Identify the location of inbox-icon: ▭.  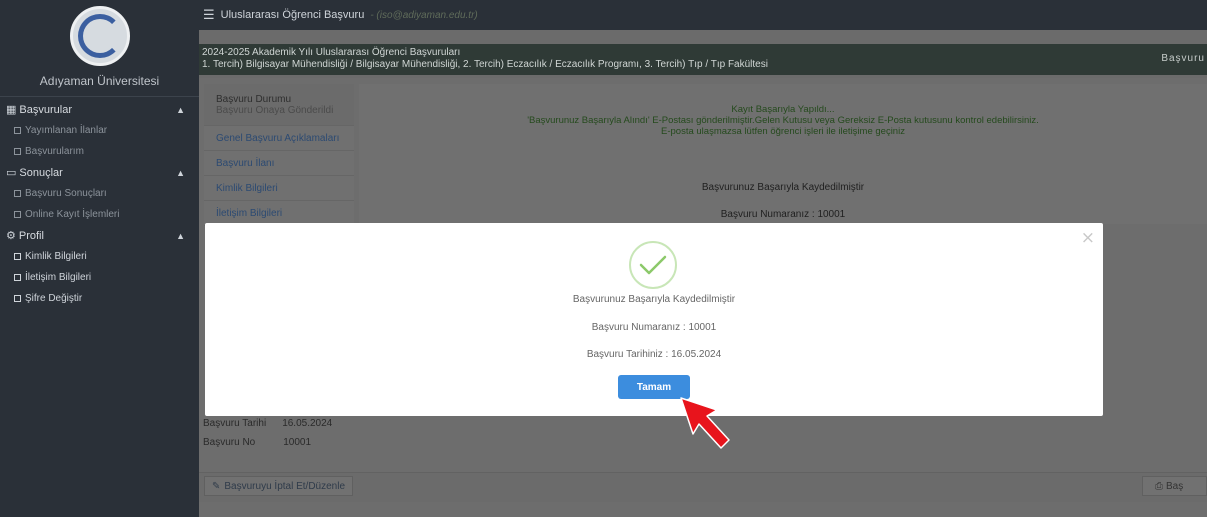
(11, 173).